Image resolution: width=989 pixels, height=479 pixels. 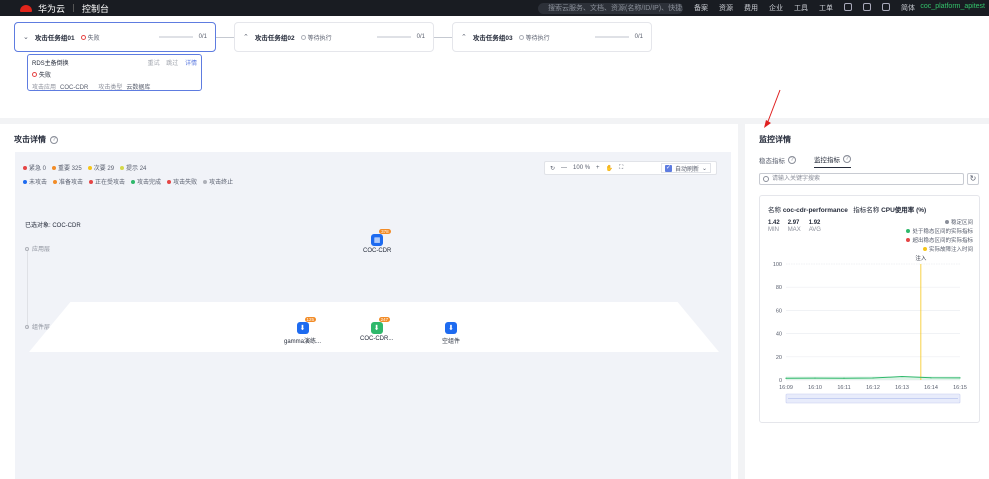 I want to click on node-label: COC-CDR, so click(x=377, y=251).